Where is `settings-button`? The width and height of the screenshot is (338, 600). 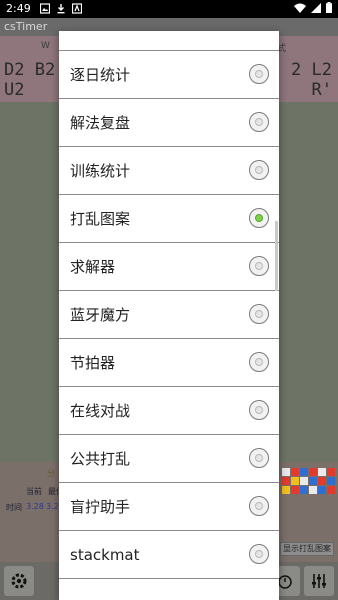
settings-button is located at coordinates (19, 581).